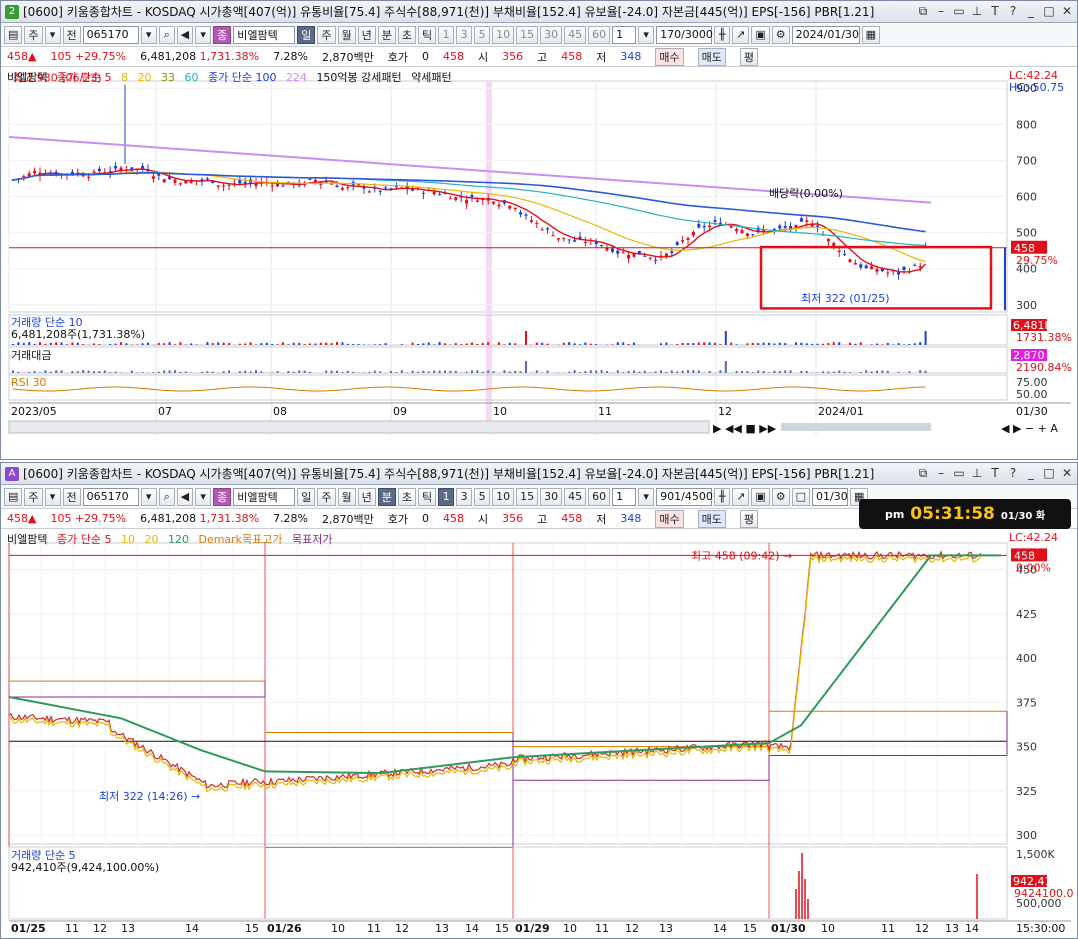  Describe the element at coordinates (830, 496) in the screenshot. I see `date-input: 01/30` at that location.